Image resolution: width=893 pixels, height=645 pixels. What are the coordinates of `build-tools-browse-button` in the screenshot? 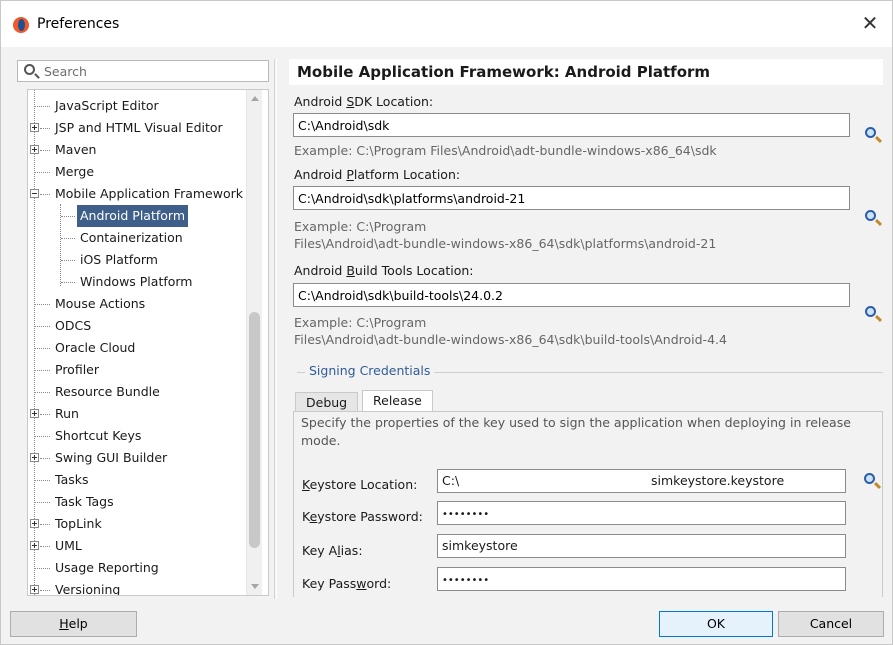 It's located at (873, 314).